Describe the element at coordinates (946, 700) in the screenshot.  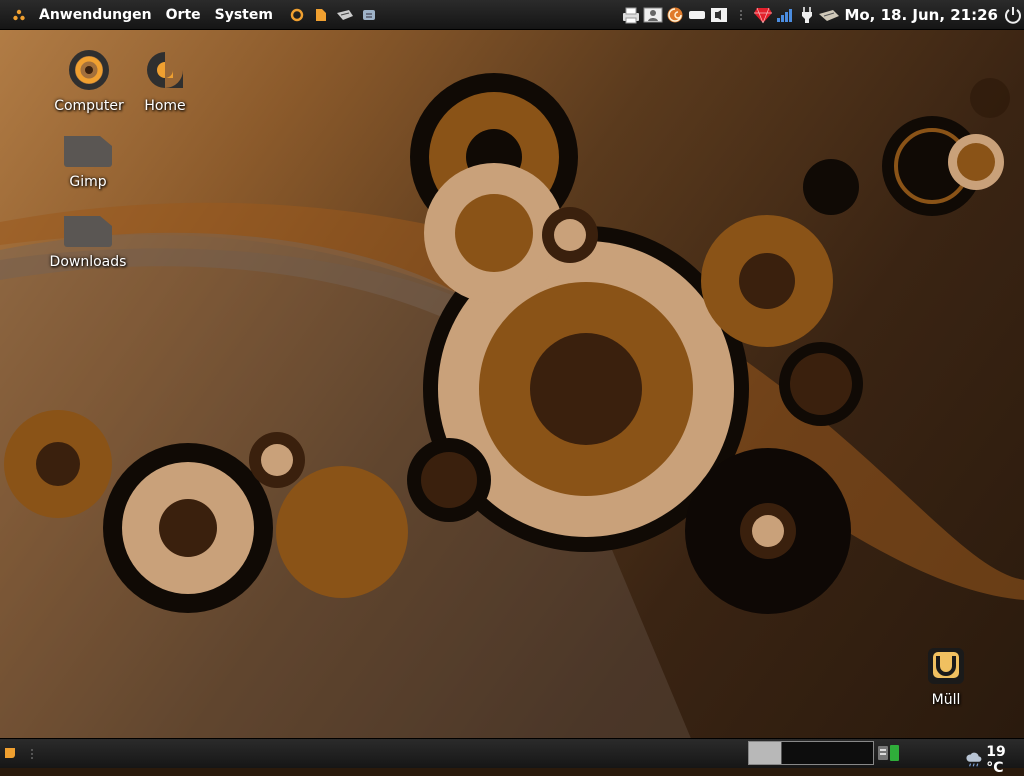
I see `desktop-icon-label: Müll` at that location.